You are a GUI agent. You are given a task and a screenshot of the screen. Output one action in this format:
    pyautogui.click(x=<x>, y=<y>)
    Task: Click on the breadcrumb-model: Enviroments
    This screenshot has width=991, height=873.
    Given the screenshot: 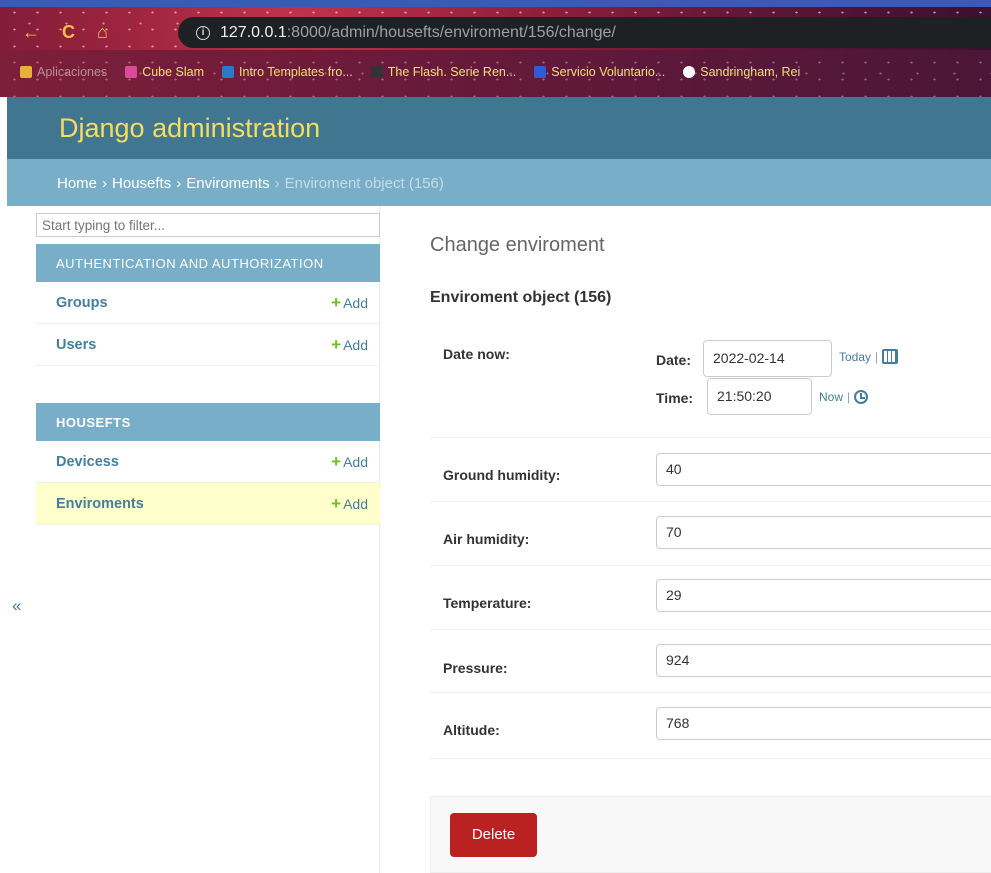 What is the action you would take?
    pyautogui.click(x=227, y=183)
    